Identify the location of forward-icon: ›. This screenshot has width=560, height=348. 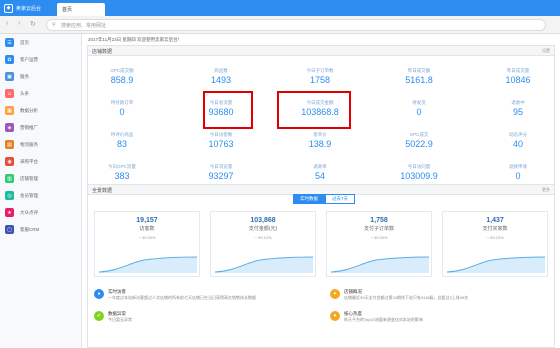
(19, 23).